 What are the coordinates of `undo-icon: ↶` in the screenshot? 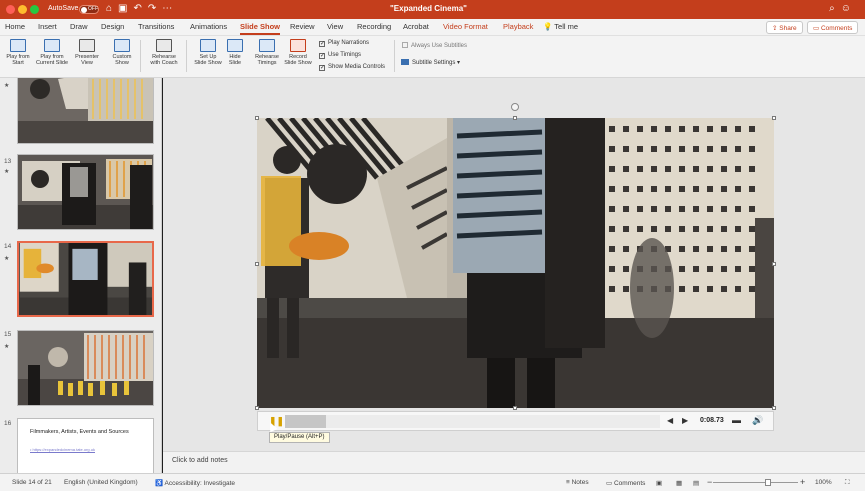 It's located at (141, 8).